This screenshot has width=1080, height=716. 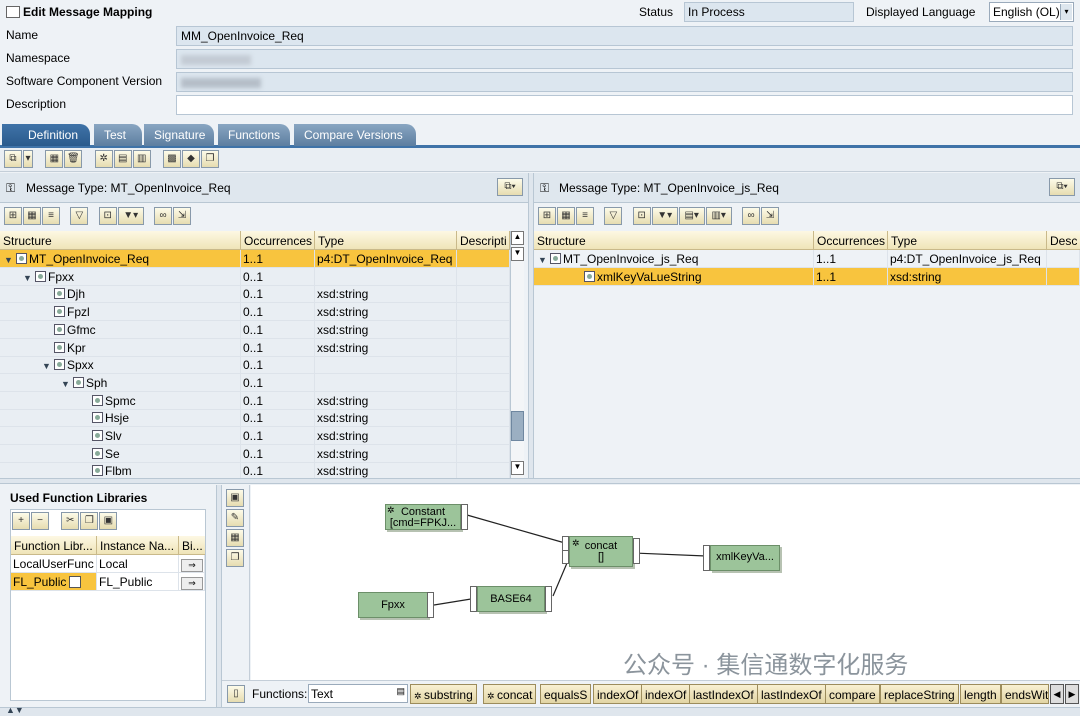 I want to click on value-help-icon, so click(x=75, y=582).